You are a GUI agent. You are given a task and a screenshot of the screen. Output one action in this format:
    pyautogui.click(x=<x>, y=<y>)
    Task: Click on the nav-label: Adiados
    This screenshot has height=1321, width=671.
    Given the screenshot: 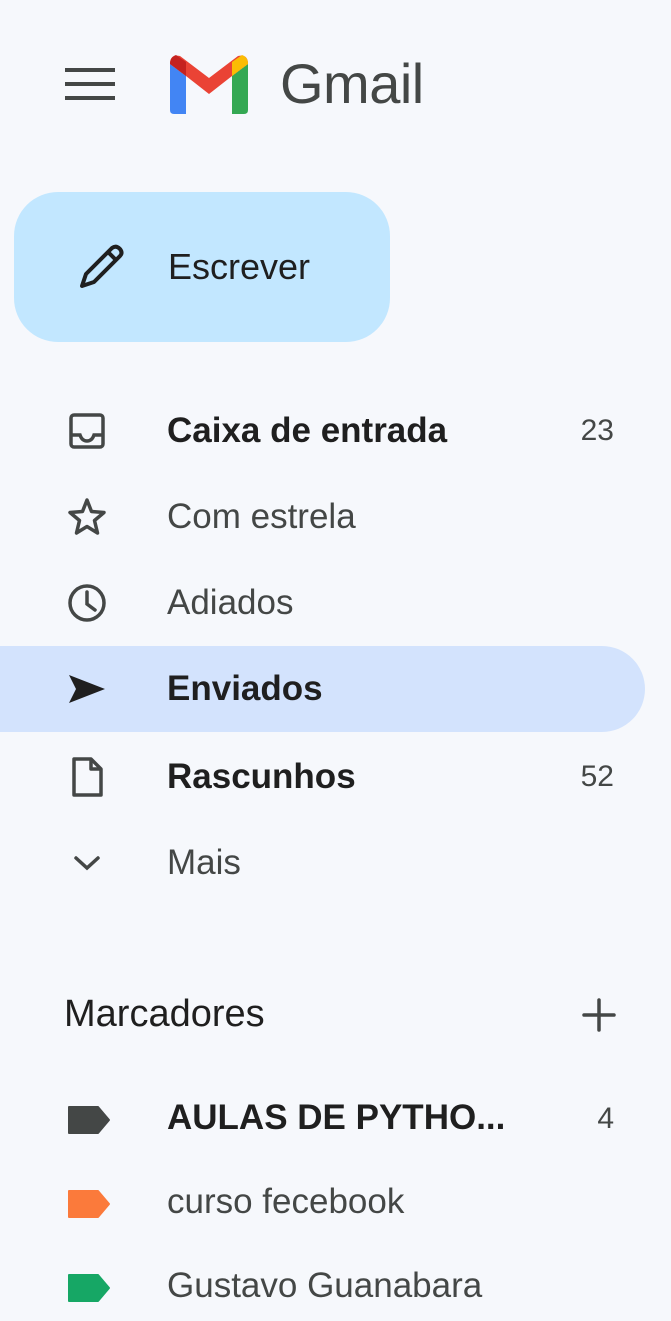 What is the action you would take?
    pyautogui.click(x=230, y=602)
    